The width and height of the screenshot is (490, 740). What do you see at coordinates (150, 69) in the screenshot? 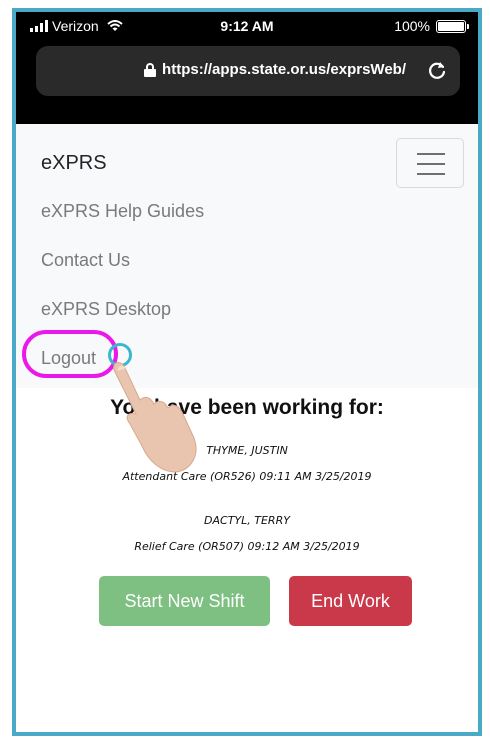
I see `lock-icon` at bounding box center [150, 69].